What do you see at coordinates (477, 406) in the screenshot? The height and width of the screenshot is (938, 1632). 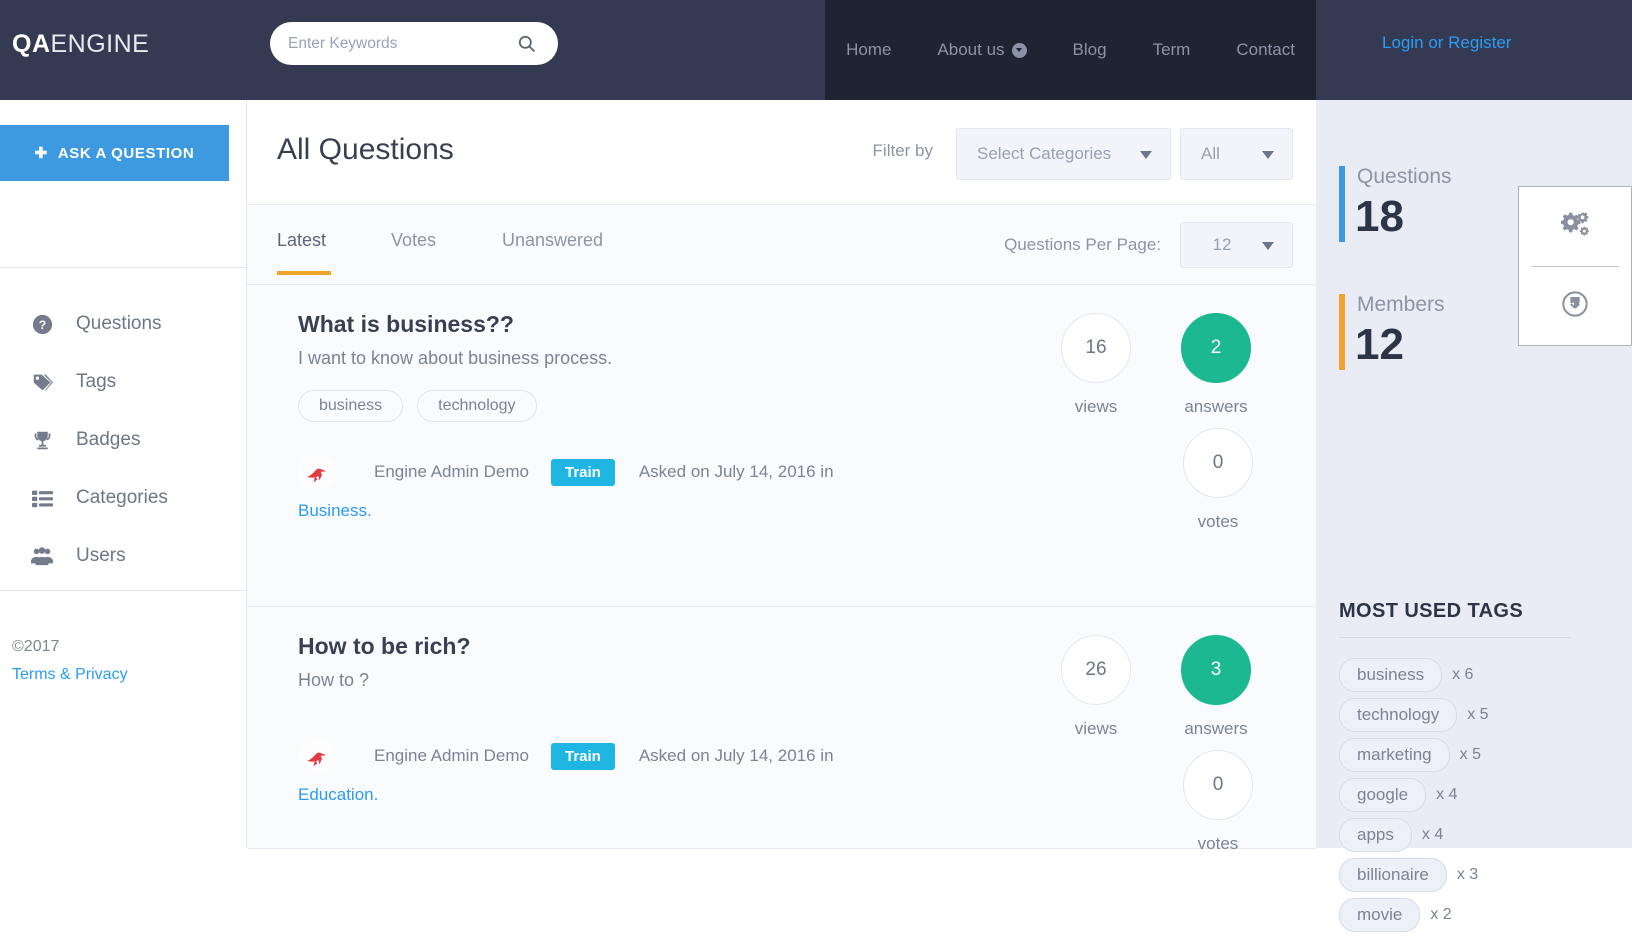 I see `question-tag: technology` at bounding box center [477, 406].